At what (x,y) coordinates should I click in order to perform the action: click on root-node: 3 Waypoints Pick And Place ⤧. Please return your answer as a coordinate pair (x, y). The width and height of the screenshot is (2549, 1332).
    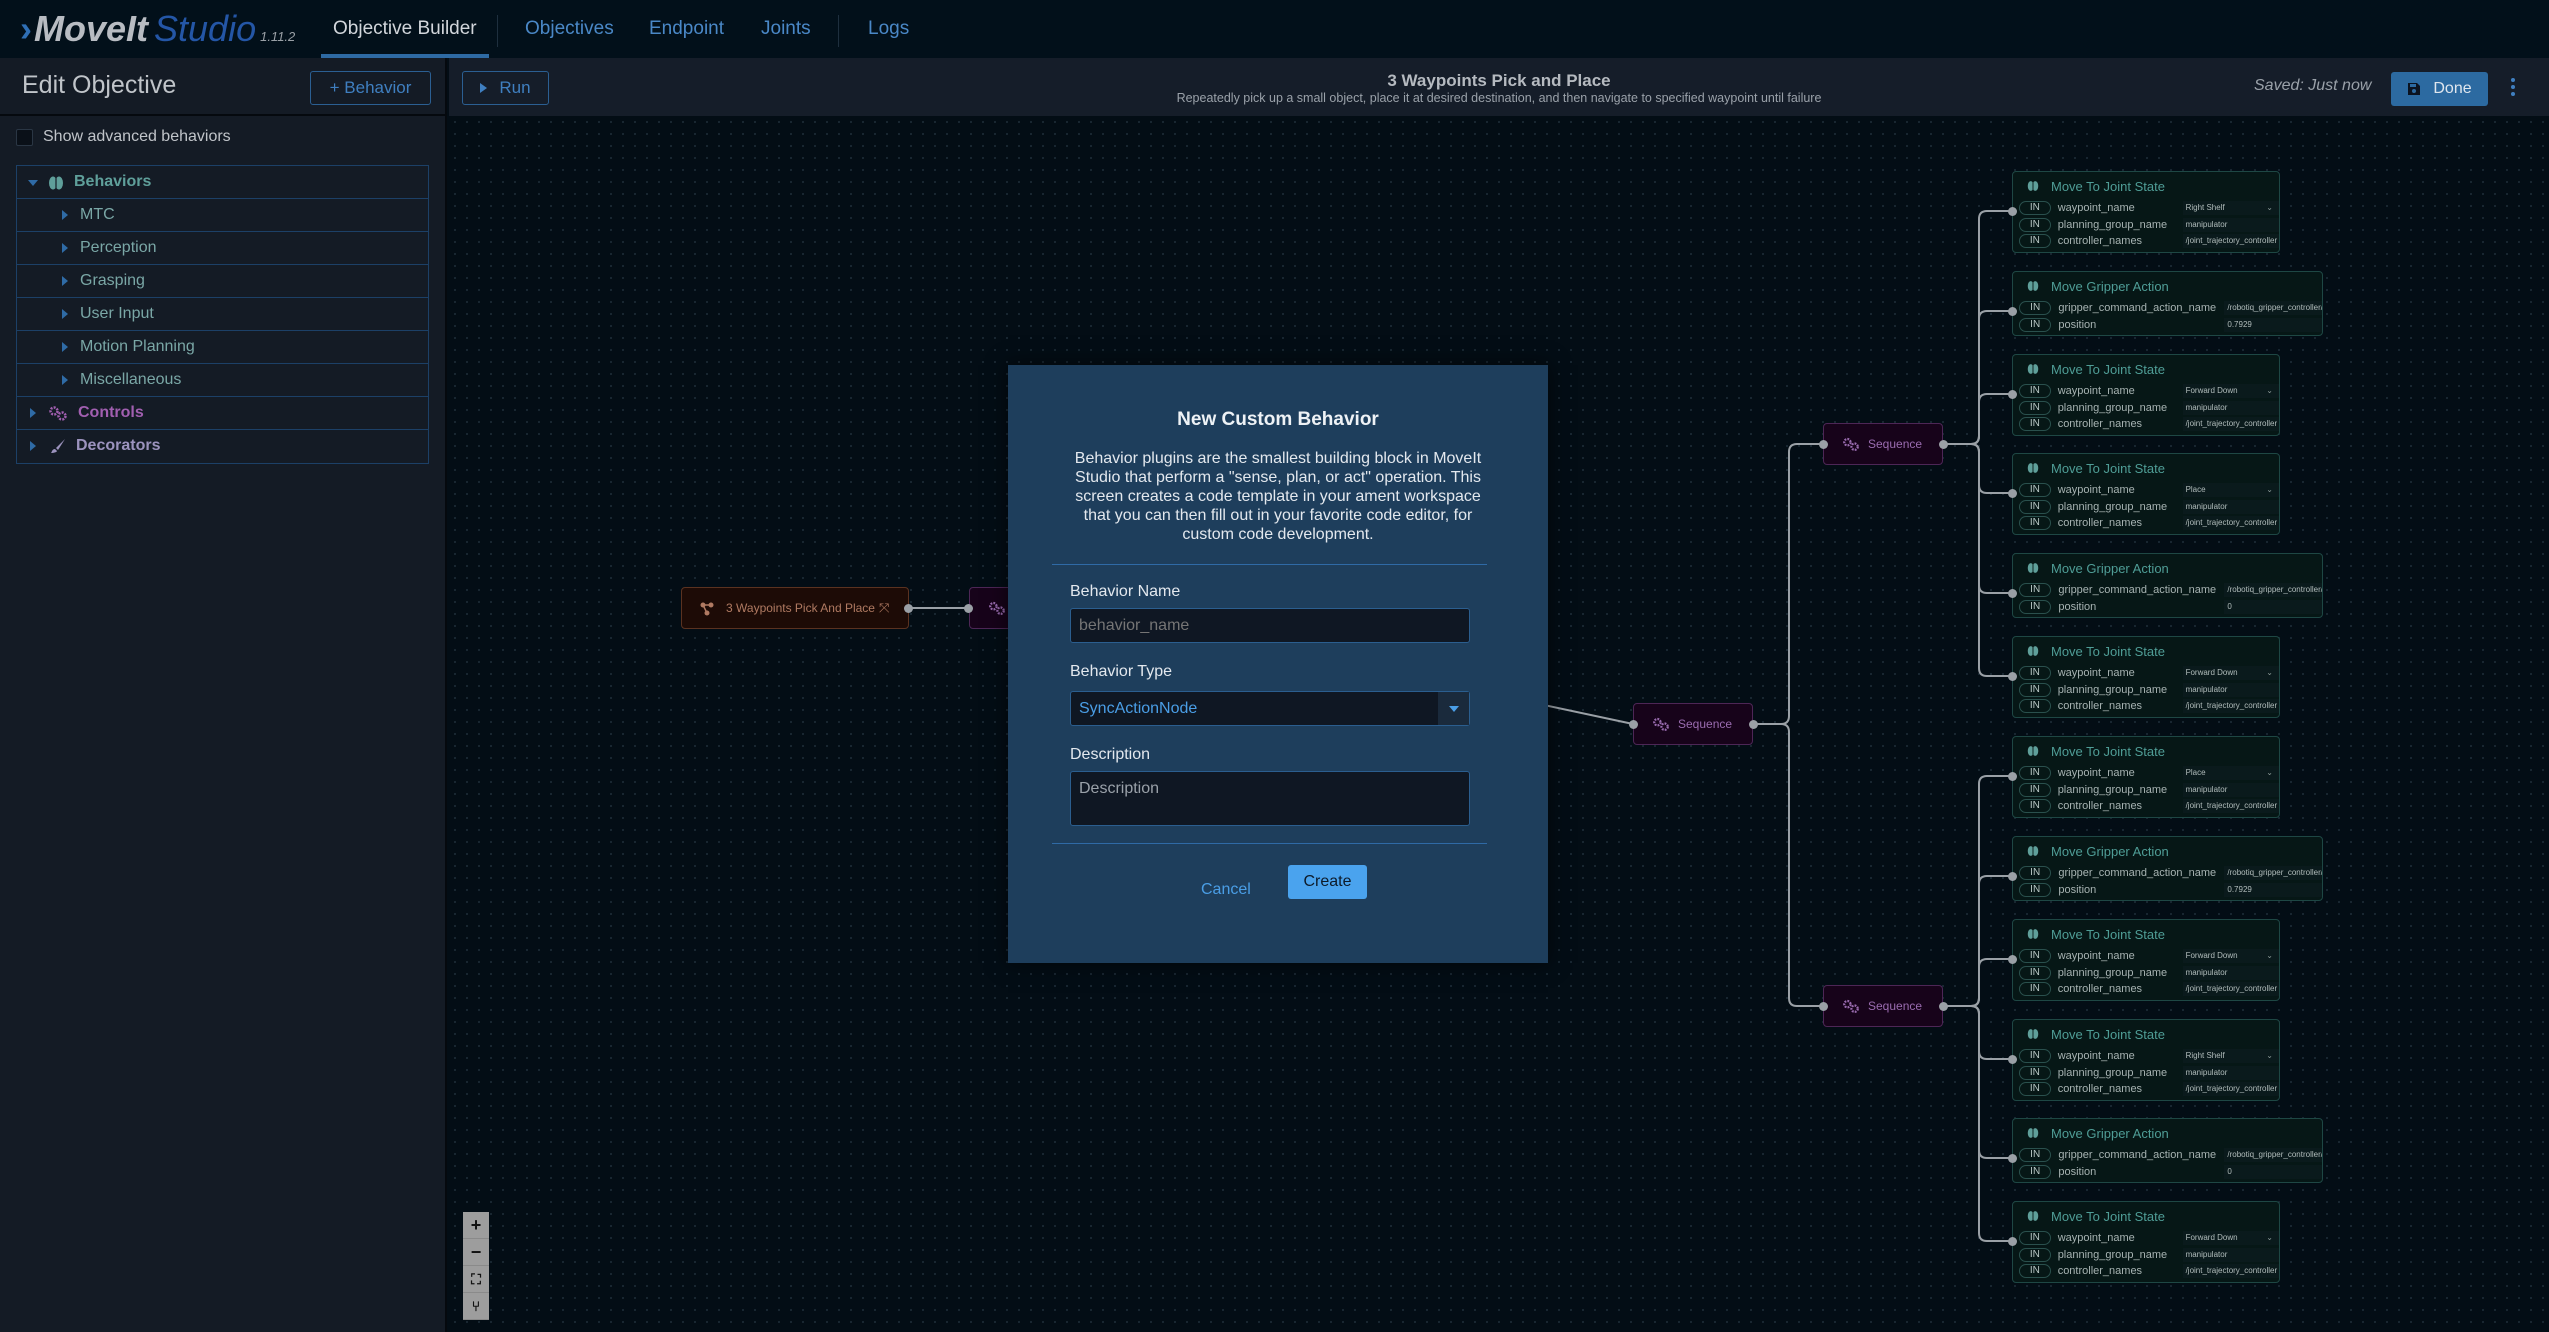
    Looking at the image, I should click on (795, 608).